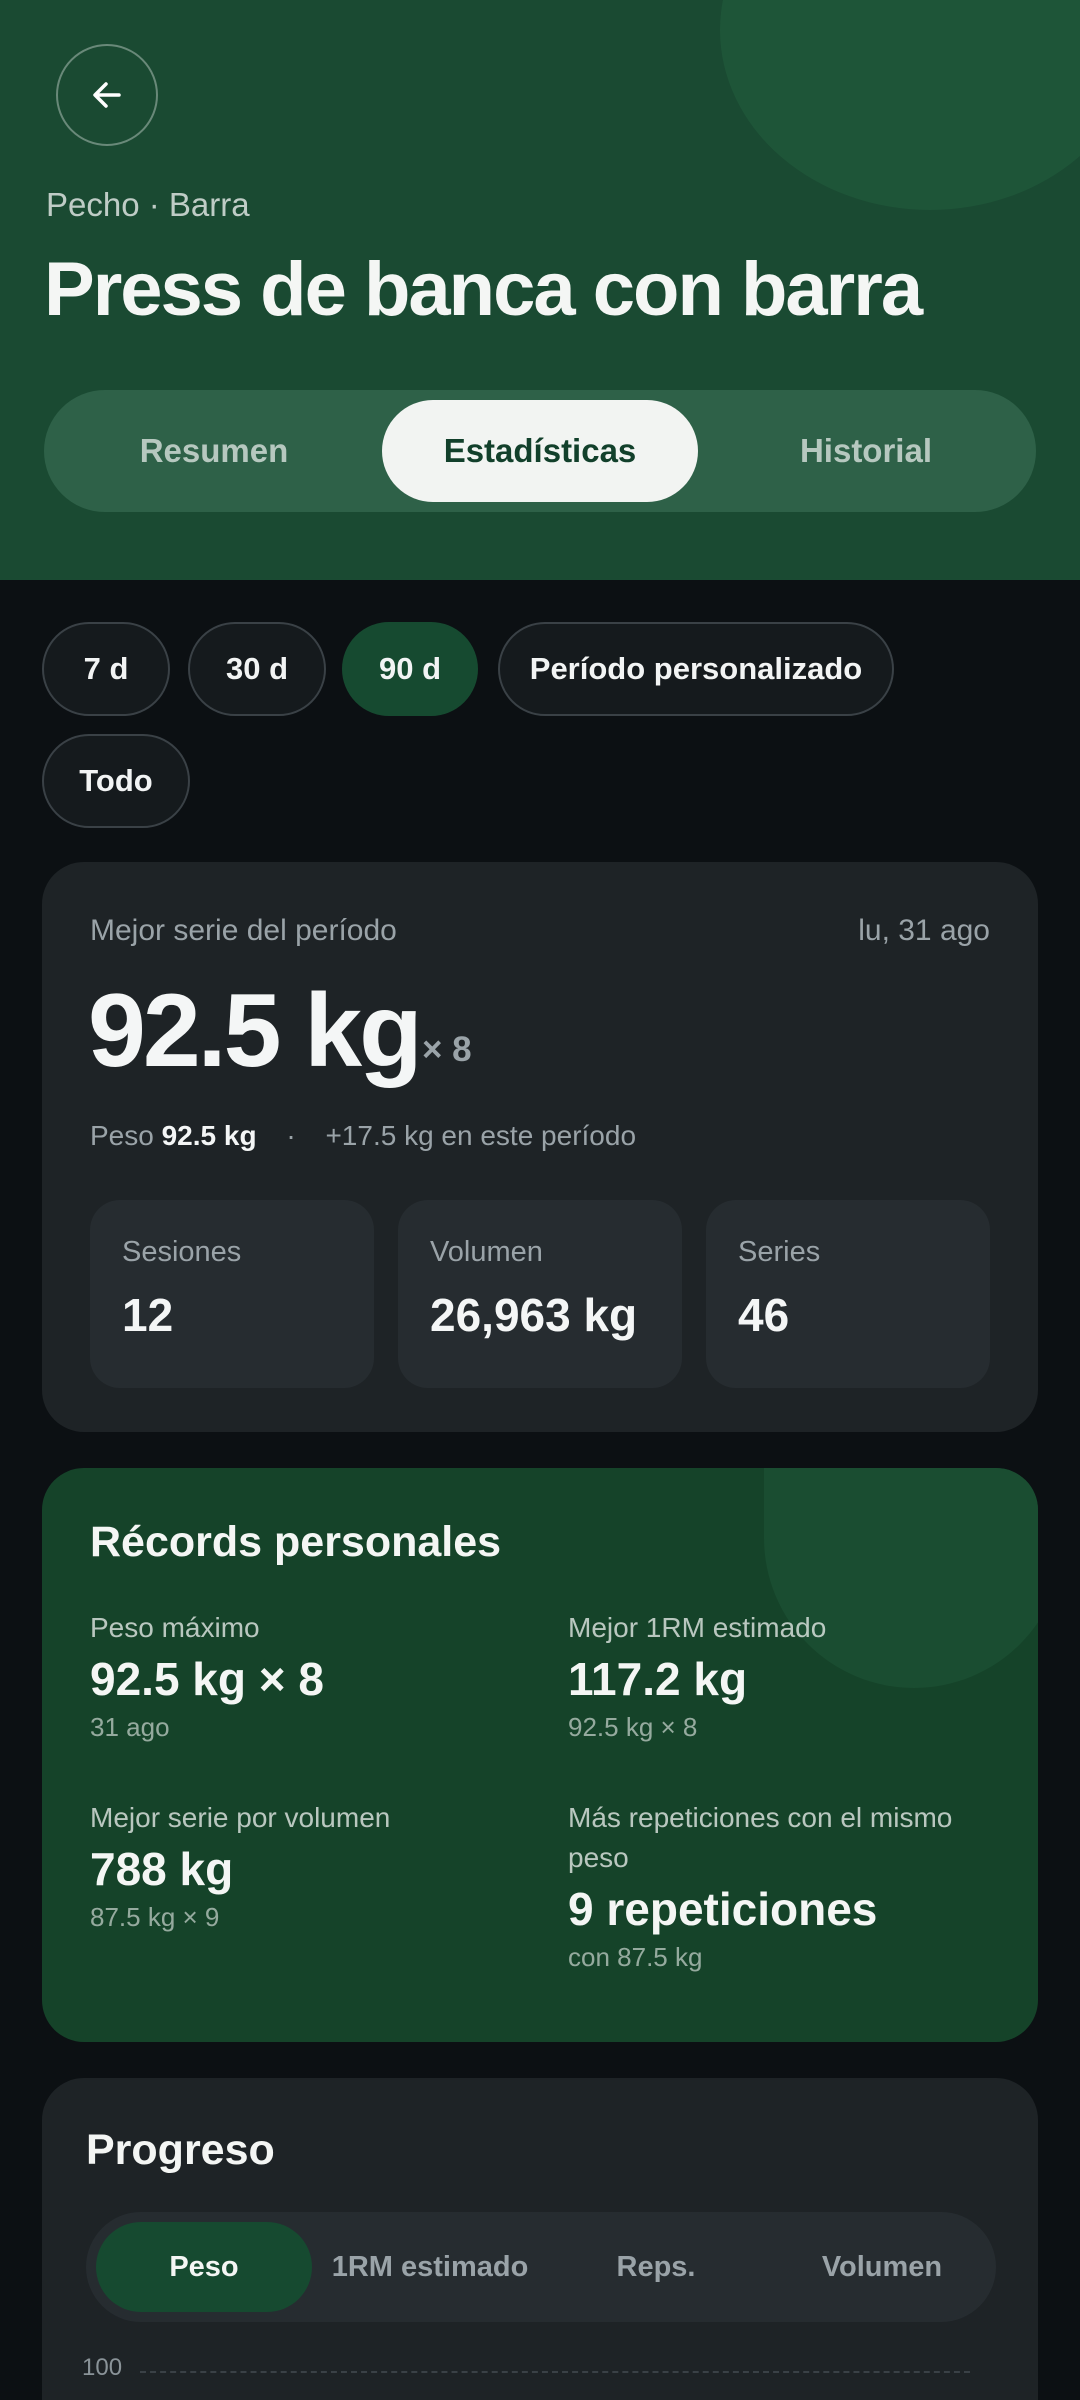 This screenshot has width=1080, height=2400. I want to click on period-chip-all: Todo, so click(116, 781).